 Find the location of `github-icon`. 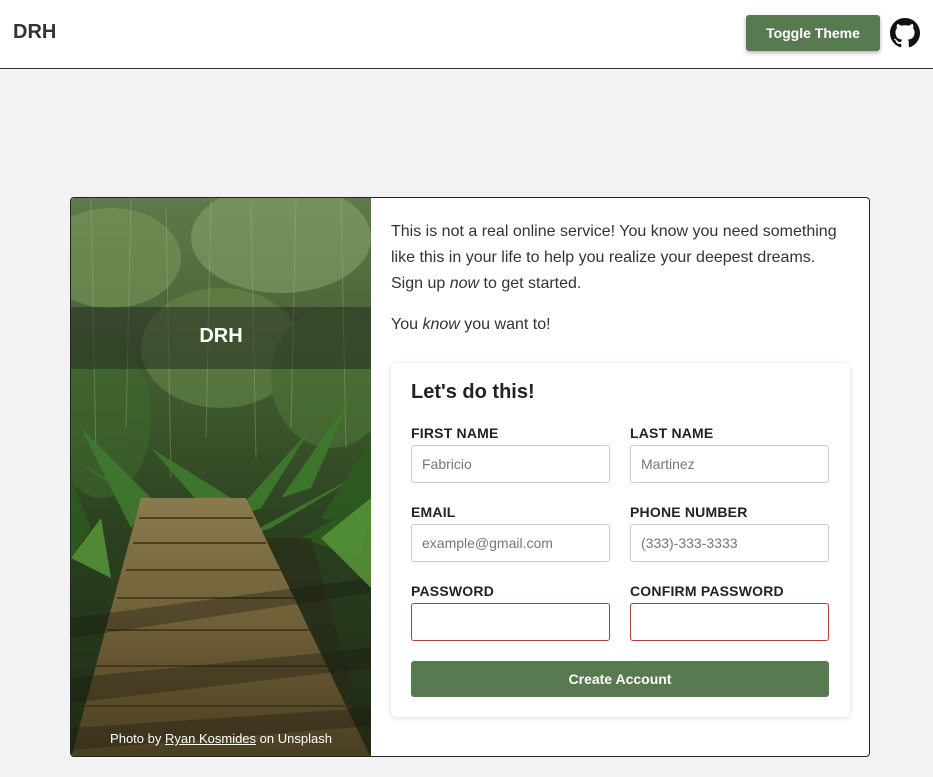

github-icon is located at coordinates (905, 33).